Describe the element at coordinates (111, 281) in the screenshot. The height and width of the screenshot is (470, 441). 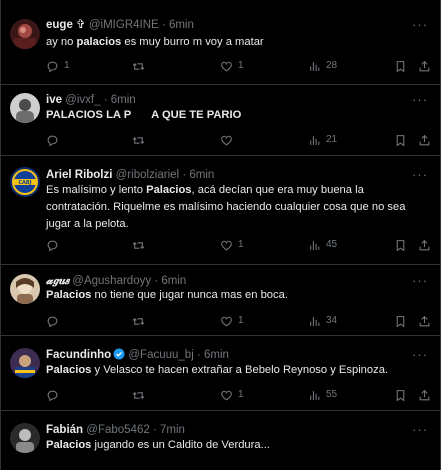
I see `handle: @Agushardoyy` at that location.